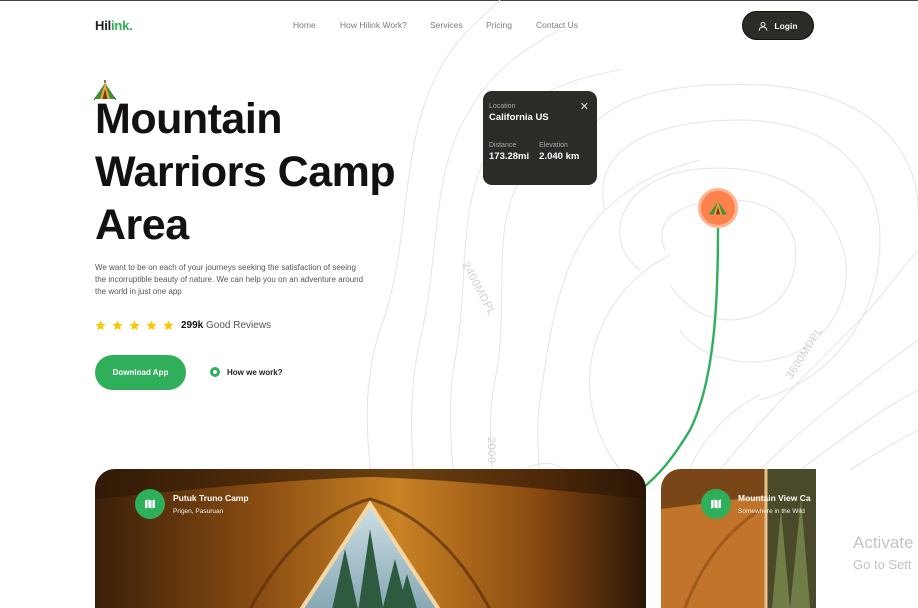  Describe the element at coordinates (786, 25) in the screenshot. I see `login-label: Login` at that location.